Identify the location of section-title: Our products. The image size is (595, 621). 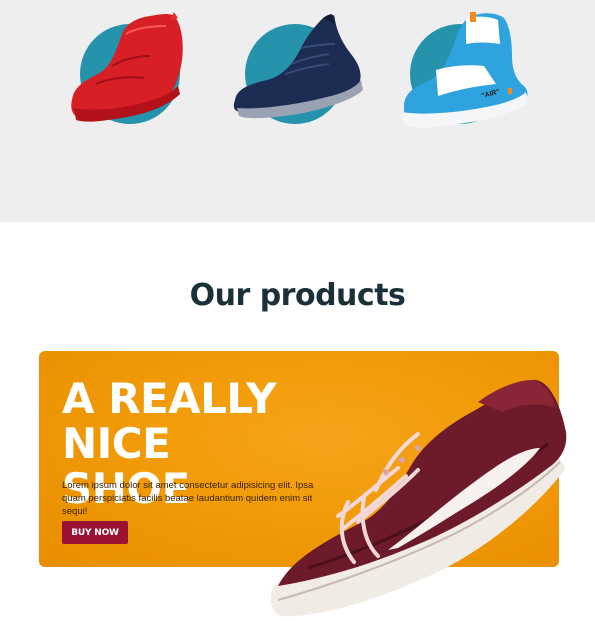
(297, 295).